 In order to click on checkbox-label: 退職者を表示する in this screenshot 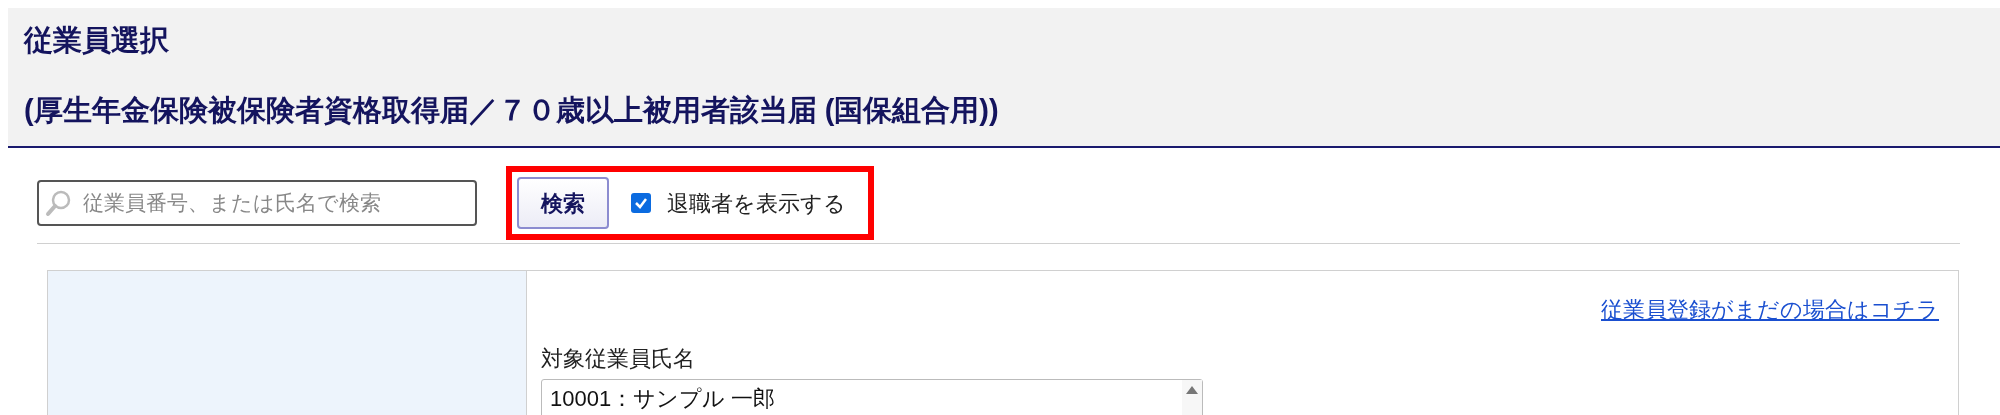, I will do `click(756, 203)`.